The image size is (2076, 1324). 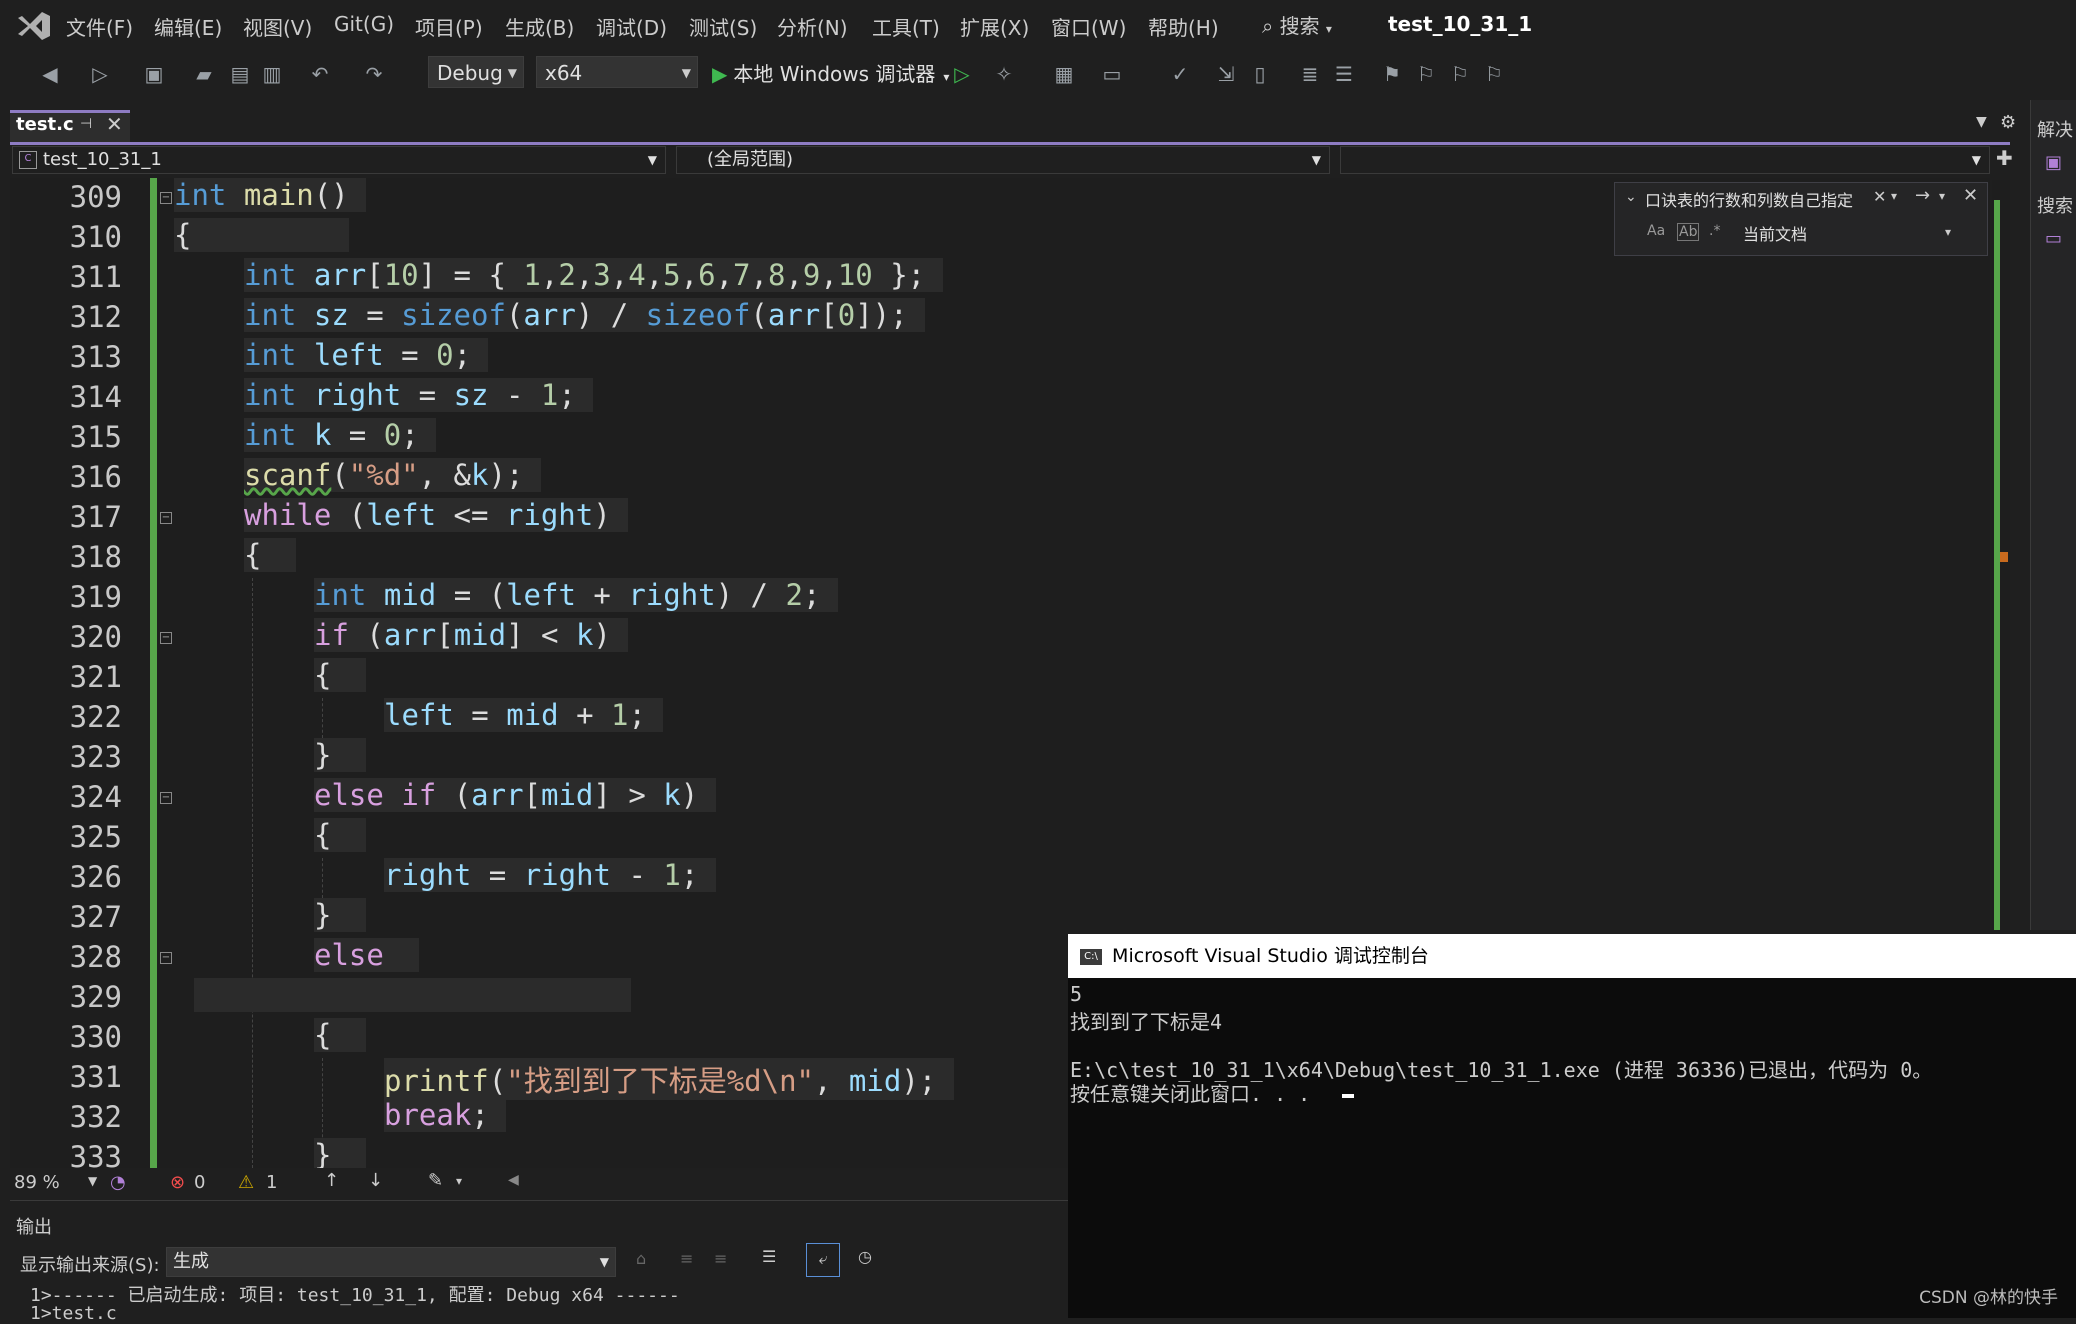 What do you see at coordinates (240, 74) in the screenshot?
I see `save-icon: ▤` at bounding box center [240, 74].